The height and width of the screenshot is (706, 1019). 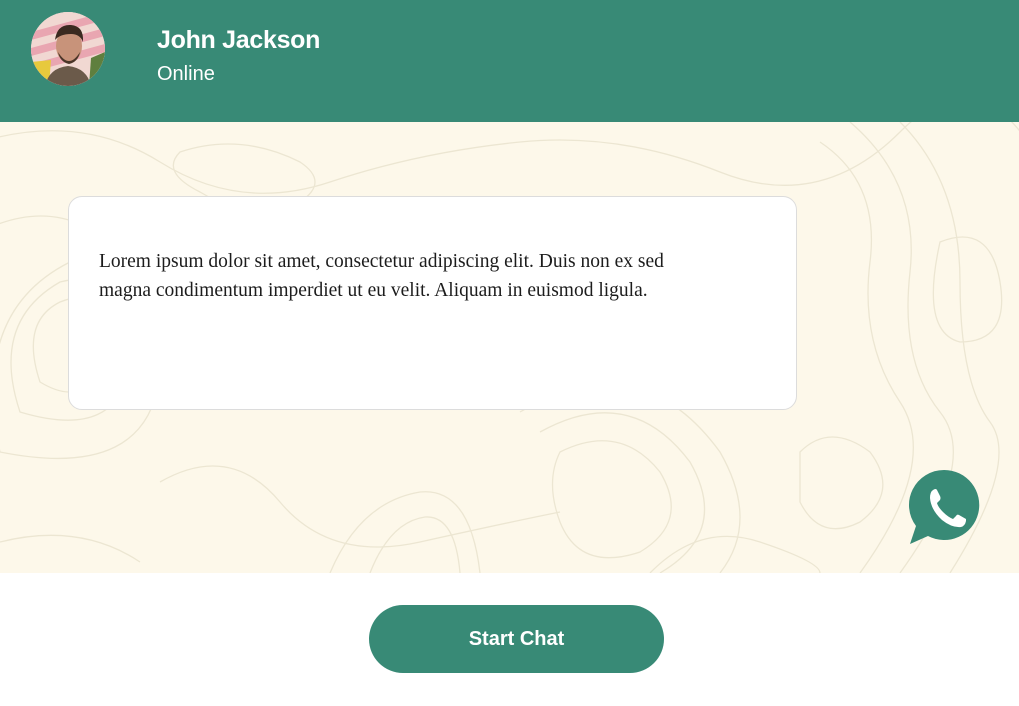 What do you see at coordinates (186, 74) in the screenshot?
I see `contact-status: Online` at bounding box center [186, 74].